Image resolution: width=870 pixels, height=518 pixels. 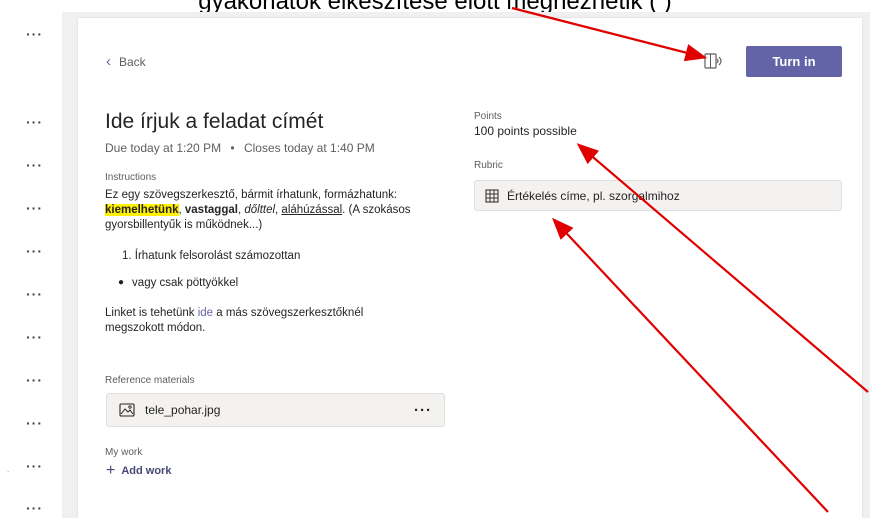 I want to click on highlighted-text: kiemelhetünk, so click(x=142, y=210).